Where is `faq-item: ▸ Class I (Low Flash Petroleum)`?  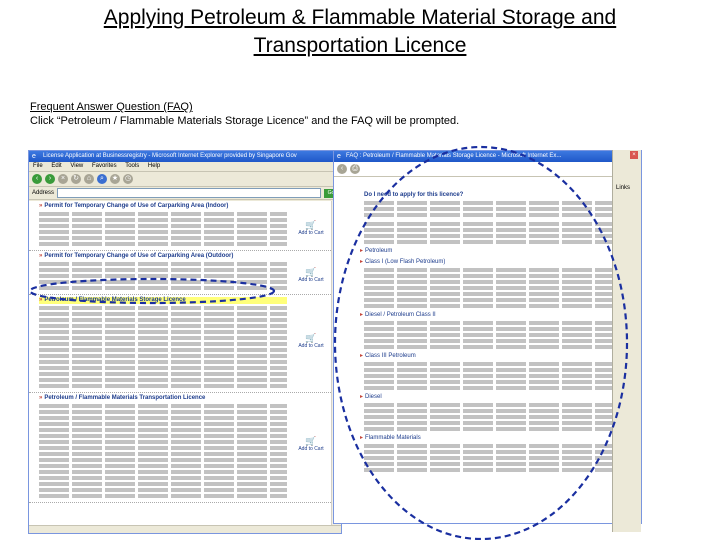 faq-item: ▸ Class I (Low Flash Petroleum) is located at coordinates (403, 262).